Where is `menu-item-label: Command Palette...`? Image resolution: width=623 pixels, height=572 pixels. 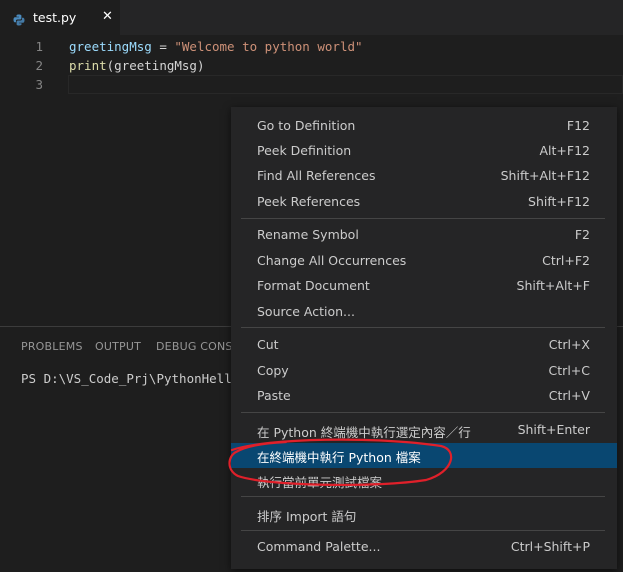
menu-item-label: Command Palette... is located at coordinates (319, 546).